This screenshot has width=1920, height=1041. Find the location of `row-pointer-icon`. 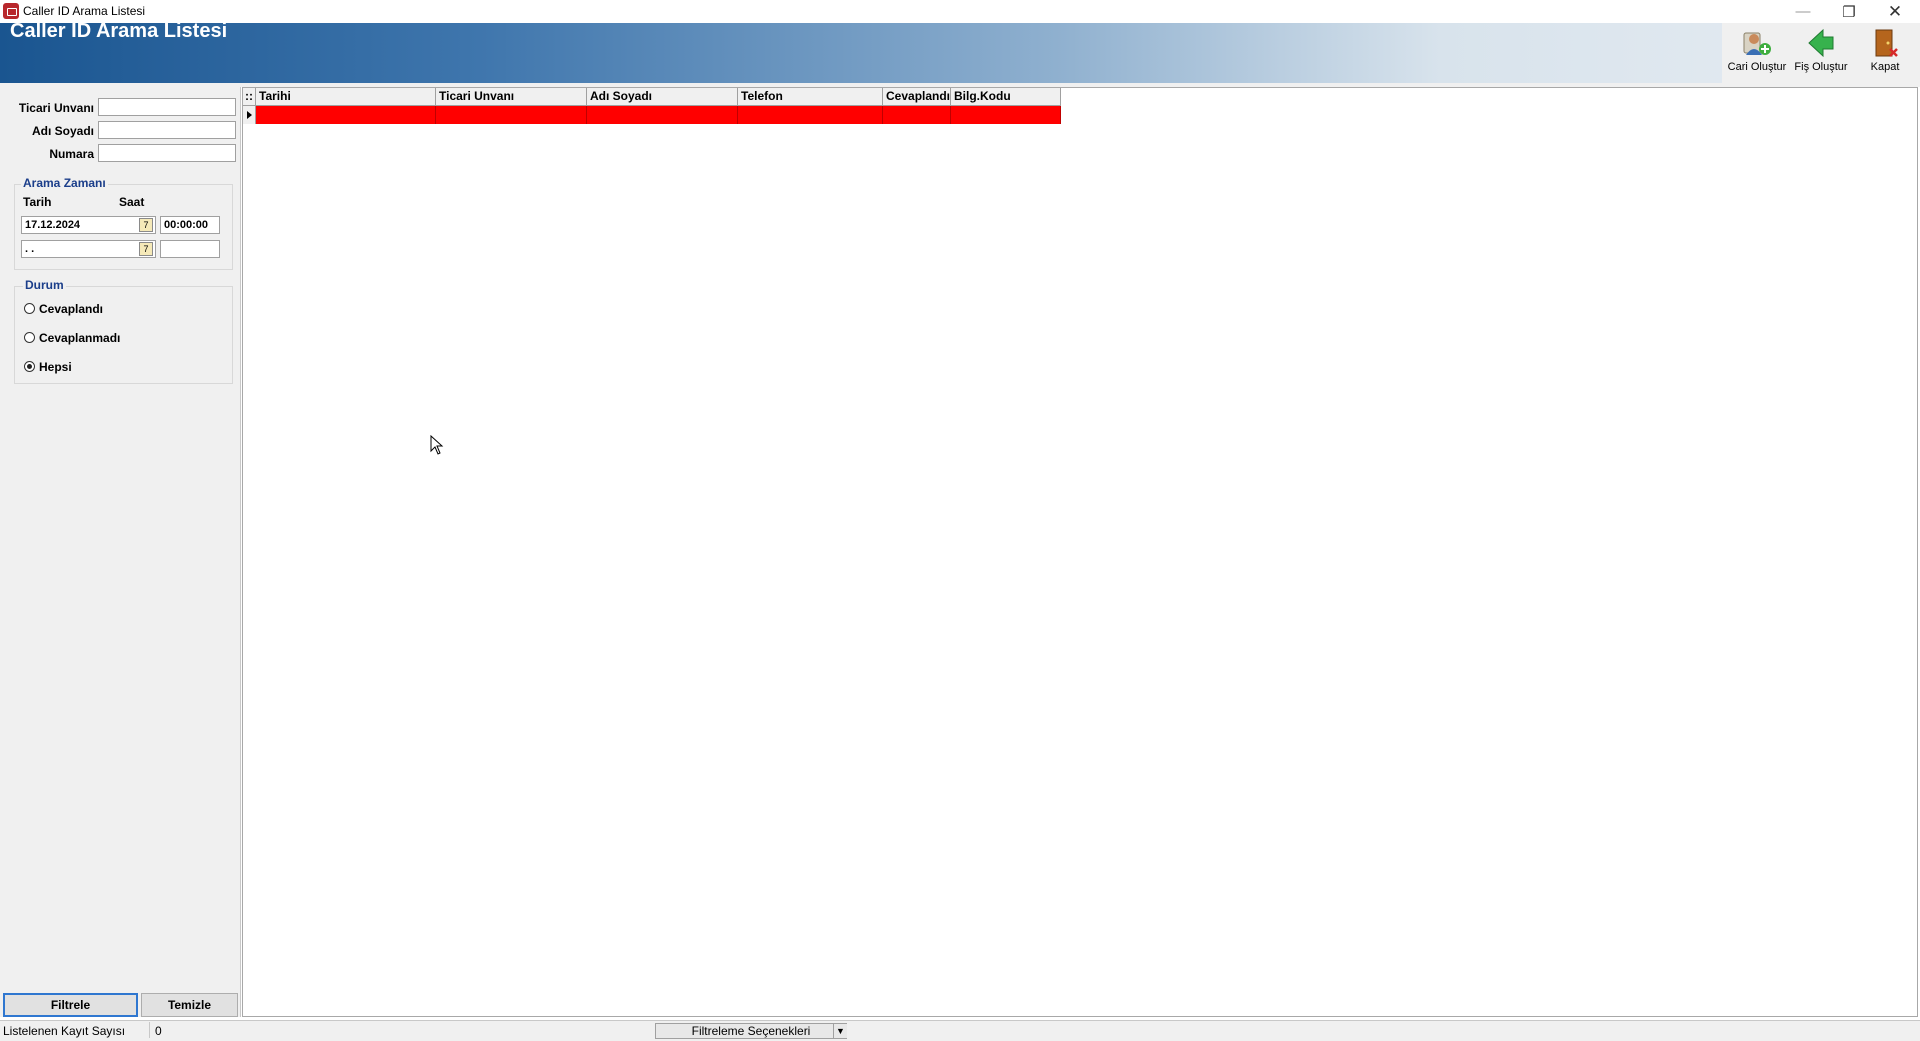

row-pointer-icon is located at coordinates (249, 115).